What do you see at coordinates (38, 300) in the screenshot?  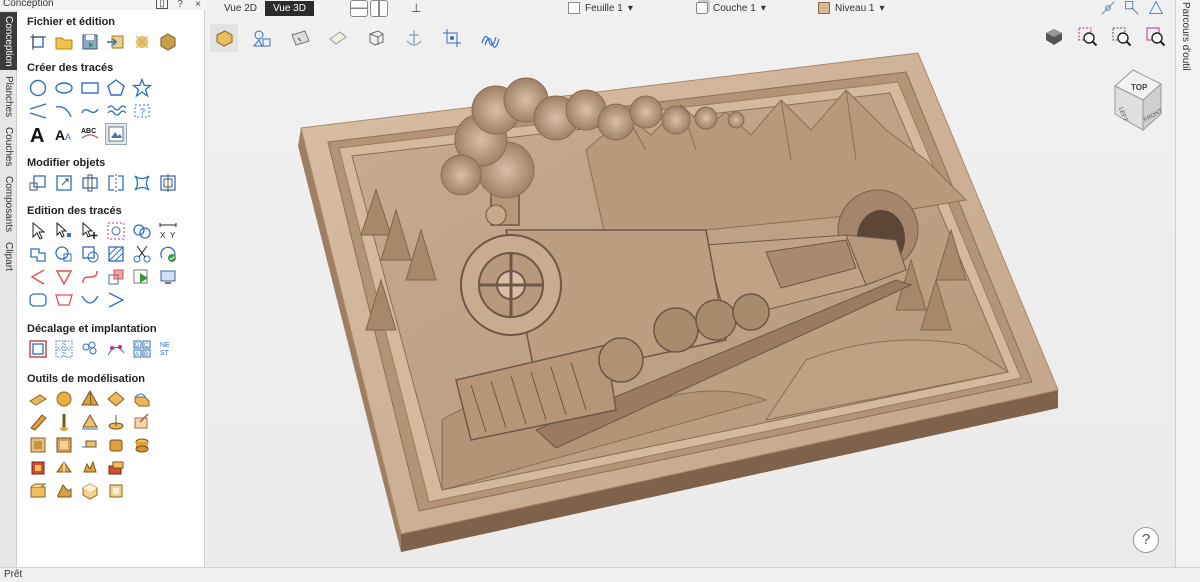 I see `rounded-rect-icon` at bounding box center [38, 300].